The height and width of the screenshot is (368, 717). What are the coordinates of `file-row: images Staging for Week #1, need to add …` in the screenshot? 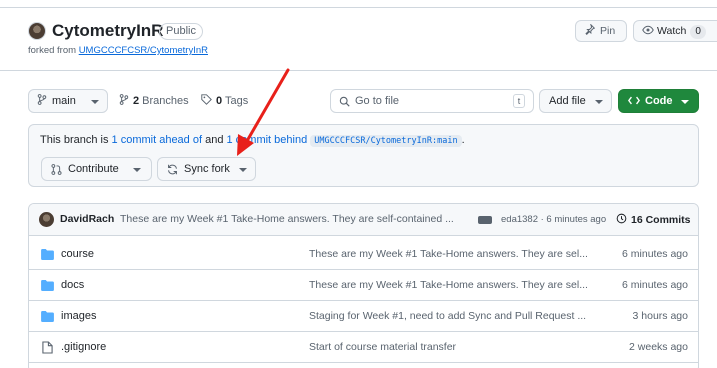 It's located at (363, 316).